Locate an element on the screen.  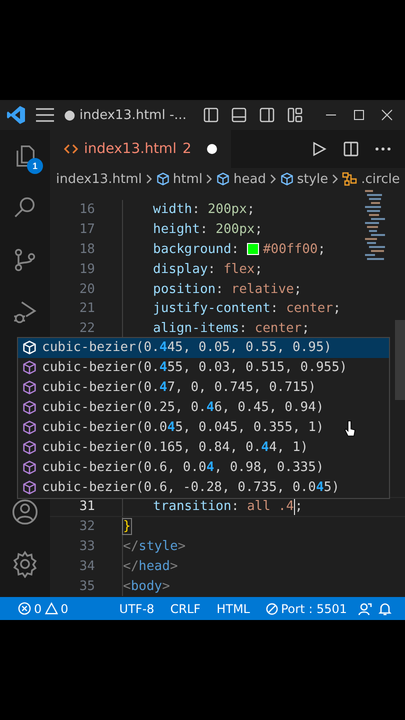
code-token: transition is located at coordinates (192, 506).